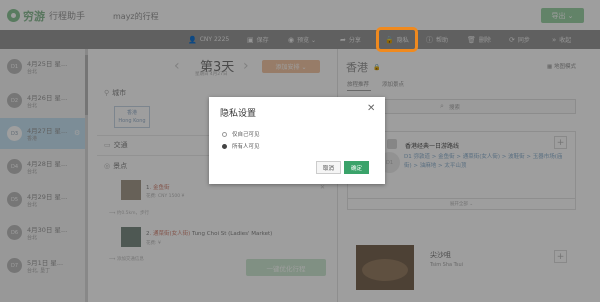 The image size is (600, 302). I want to click on close-icon: ✕, so click(371, 108).